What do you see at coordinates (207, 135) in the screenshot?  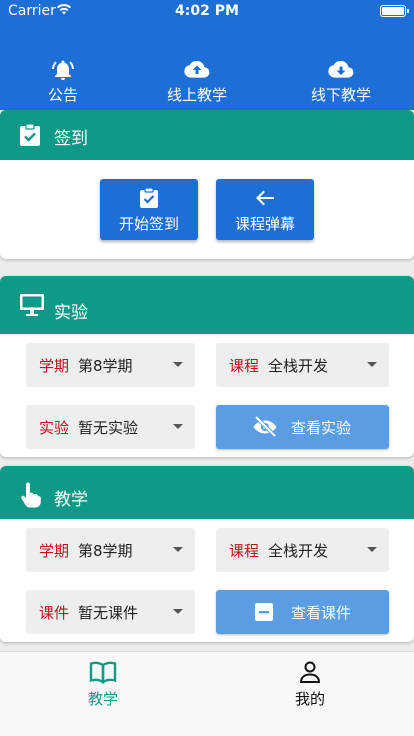 I see `checkin-card-header: 签到` at bounding box center [207, 135].